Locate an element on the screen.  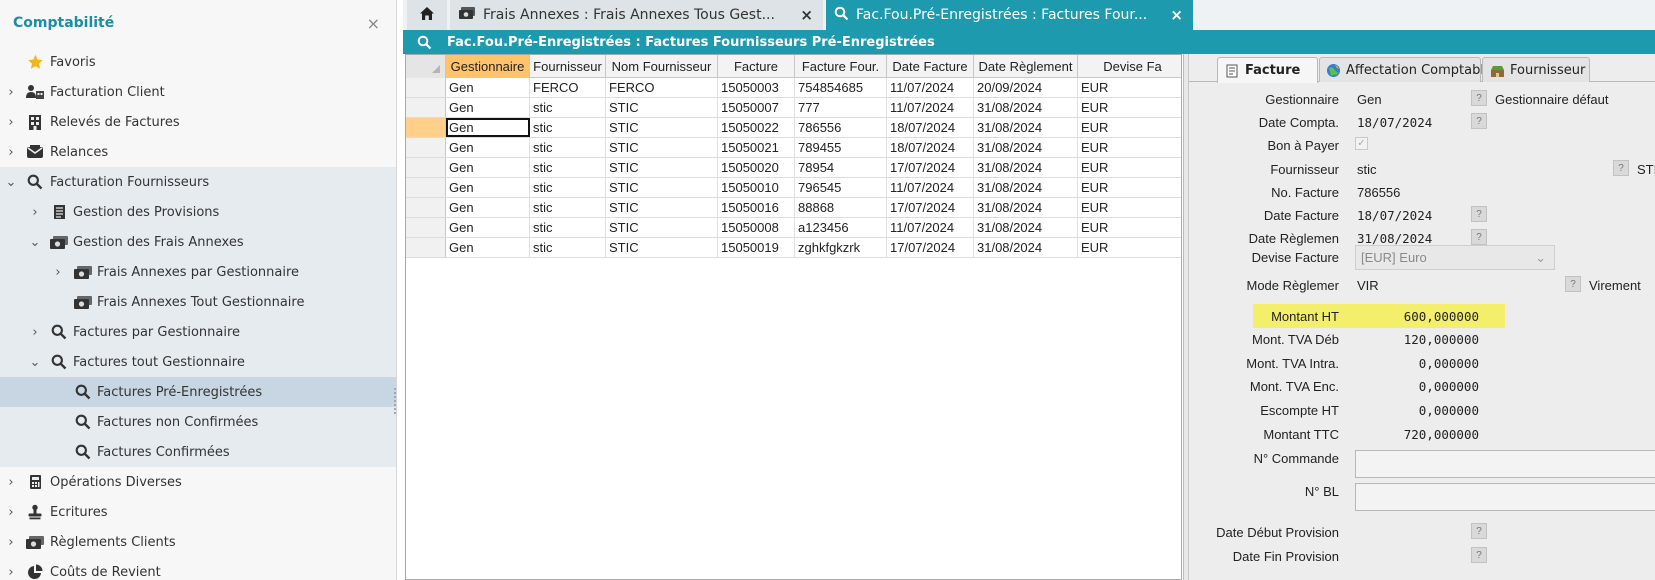
column-header: Date Règlement is located at coordinates (1026, 66).